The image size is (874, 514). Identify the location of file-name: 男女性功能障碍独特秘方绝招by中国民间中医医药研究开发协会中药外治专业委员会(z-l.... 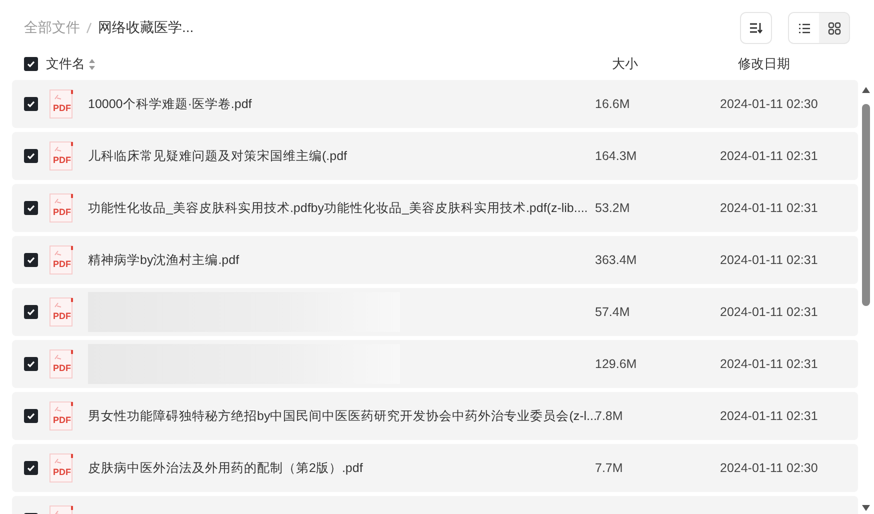
(341, 416).